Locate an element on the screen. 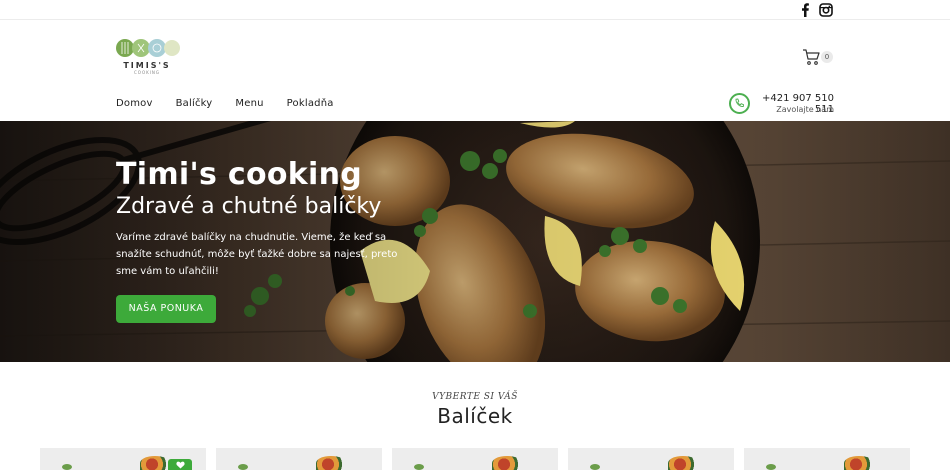 The image size is (950, 470). logo-subtext: COOKING is located at coordinates (147, 72).